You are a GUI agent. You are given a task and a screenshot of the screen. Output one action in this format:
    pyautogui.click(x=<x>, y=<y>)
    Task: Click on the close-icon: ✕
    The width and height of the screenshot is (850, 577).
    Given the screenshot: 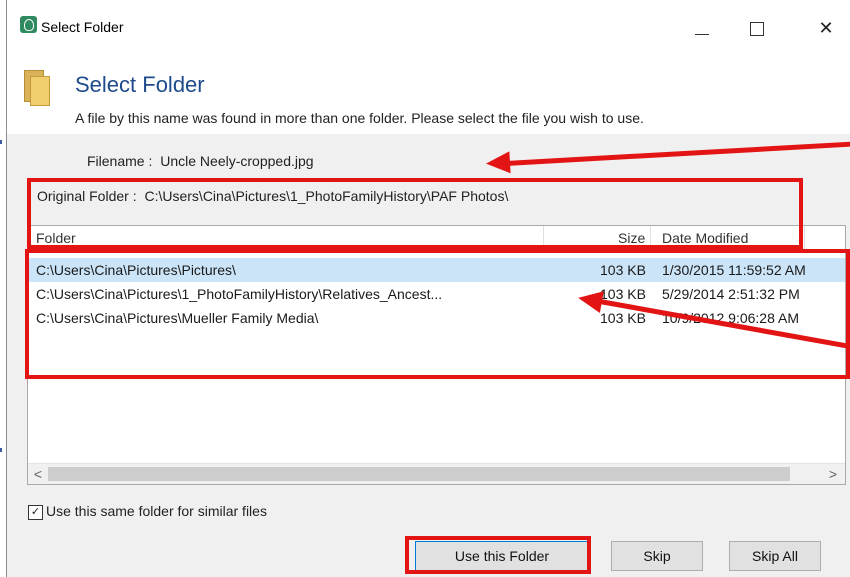 What is the action you would take?
    pyautogui.click(x=826, y=28)
    